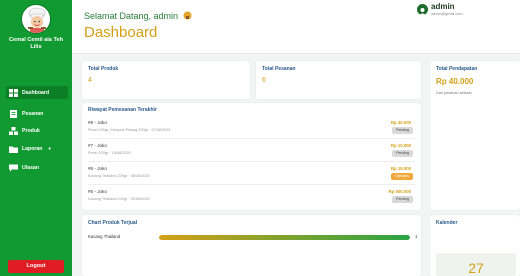  Describe the element at coordinates (122, 110) in the screenshot. I see `orders-title: Riwayat Pemesanan Terakhir` at that location.